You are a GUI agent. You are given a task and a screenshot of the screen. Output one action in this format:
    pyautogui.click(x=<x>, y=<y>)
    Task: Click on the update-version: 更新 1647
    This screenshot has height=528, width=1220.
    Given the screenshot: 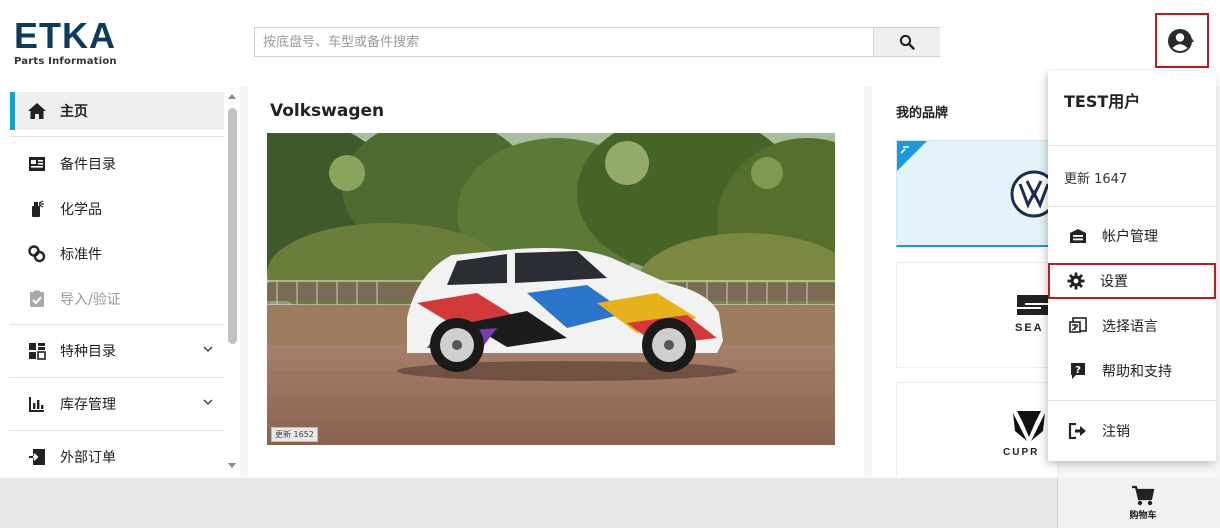 What is the action you would take?
    pyautogui.click(x=1096, y=179)
    